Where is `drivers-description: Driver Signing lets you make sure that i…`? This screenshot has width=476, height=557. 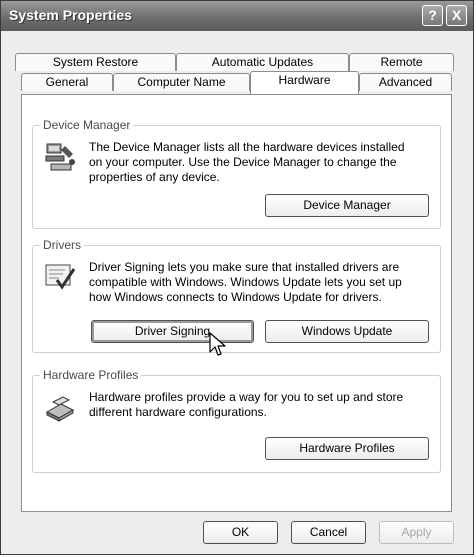 drivers-description: Driver Signing lets you make sure that i… is located at coordinates (259, 282).